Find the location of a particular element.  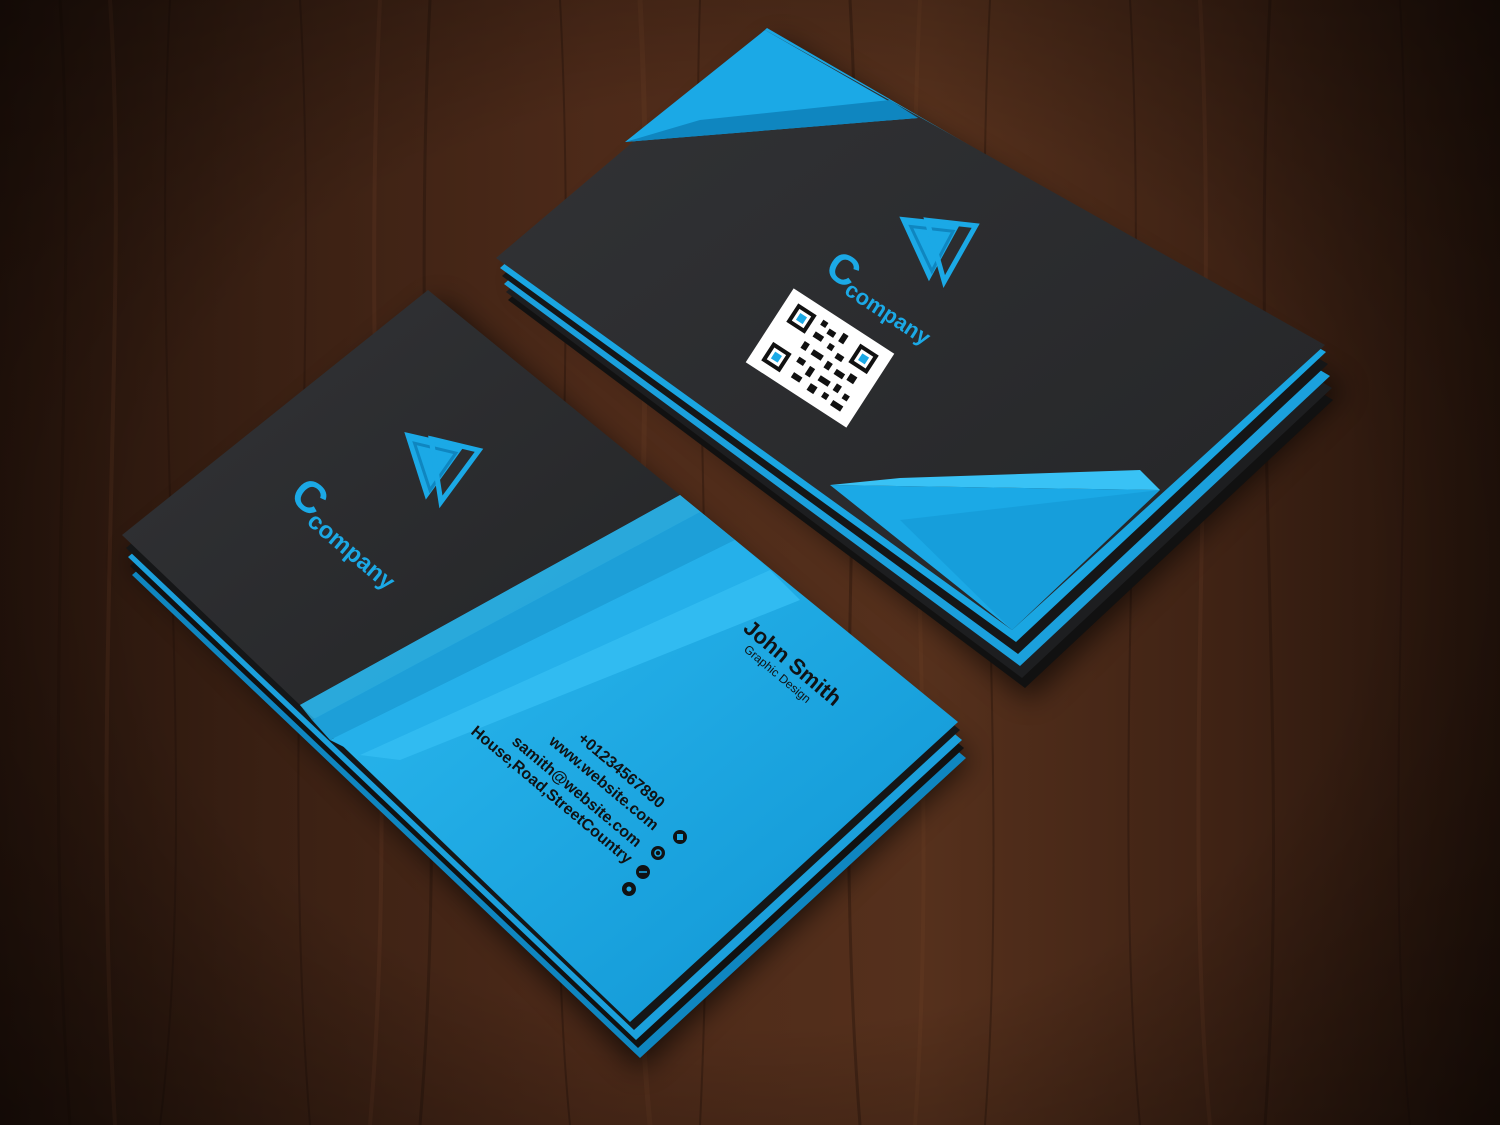

at-icon is located at coordinates (643, 872).